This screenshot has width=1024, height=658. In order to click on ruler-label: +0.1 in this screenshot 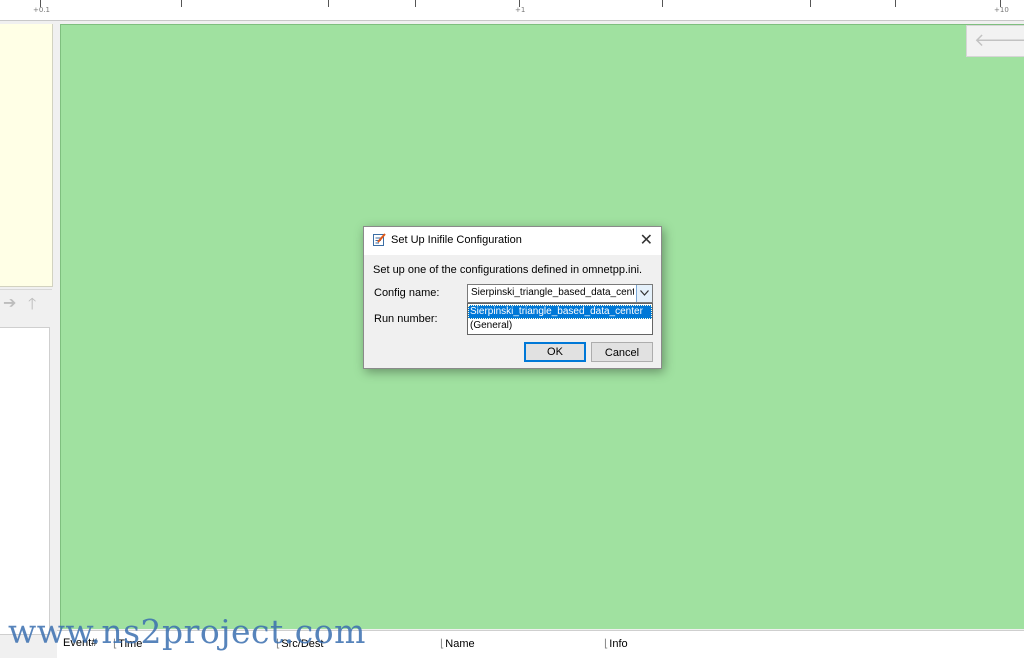, I will do `click(41, 10)`.